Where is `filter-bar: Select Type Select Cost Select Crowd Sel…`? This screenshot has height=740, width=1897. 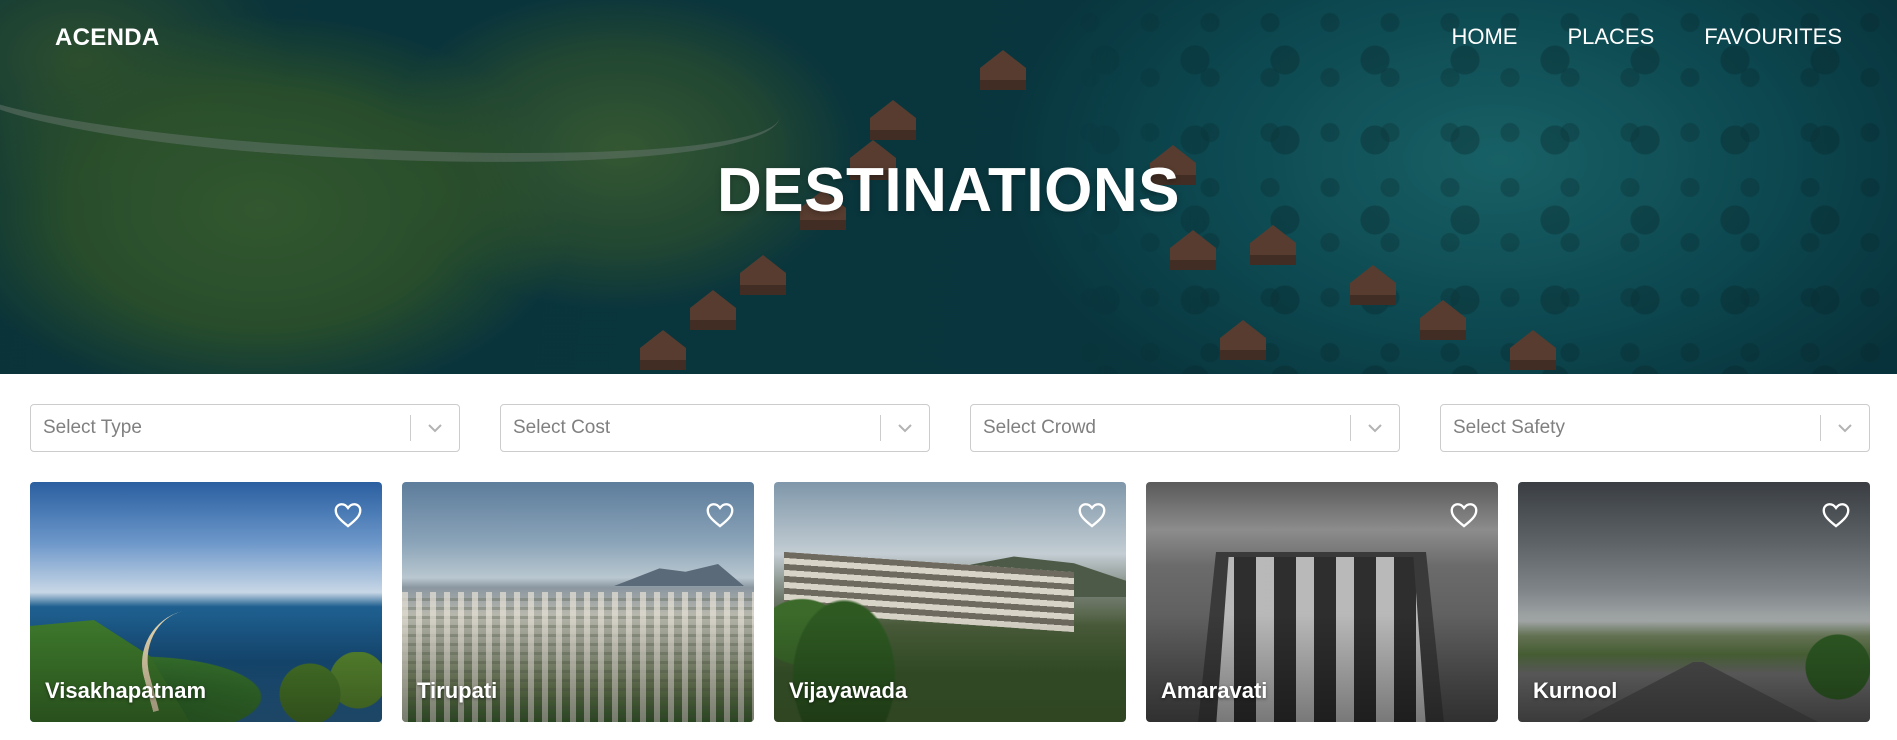 filter-bar: Select Type Select Cost Select Crowd Sel… is located at coordinates (950, 428).